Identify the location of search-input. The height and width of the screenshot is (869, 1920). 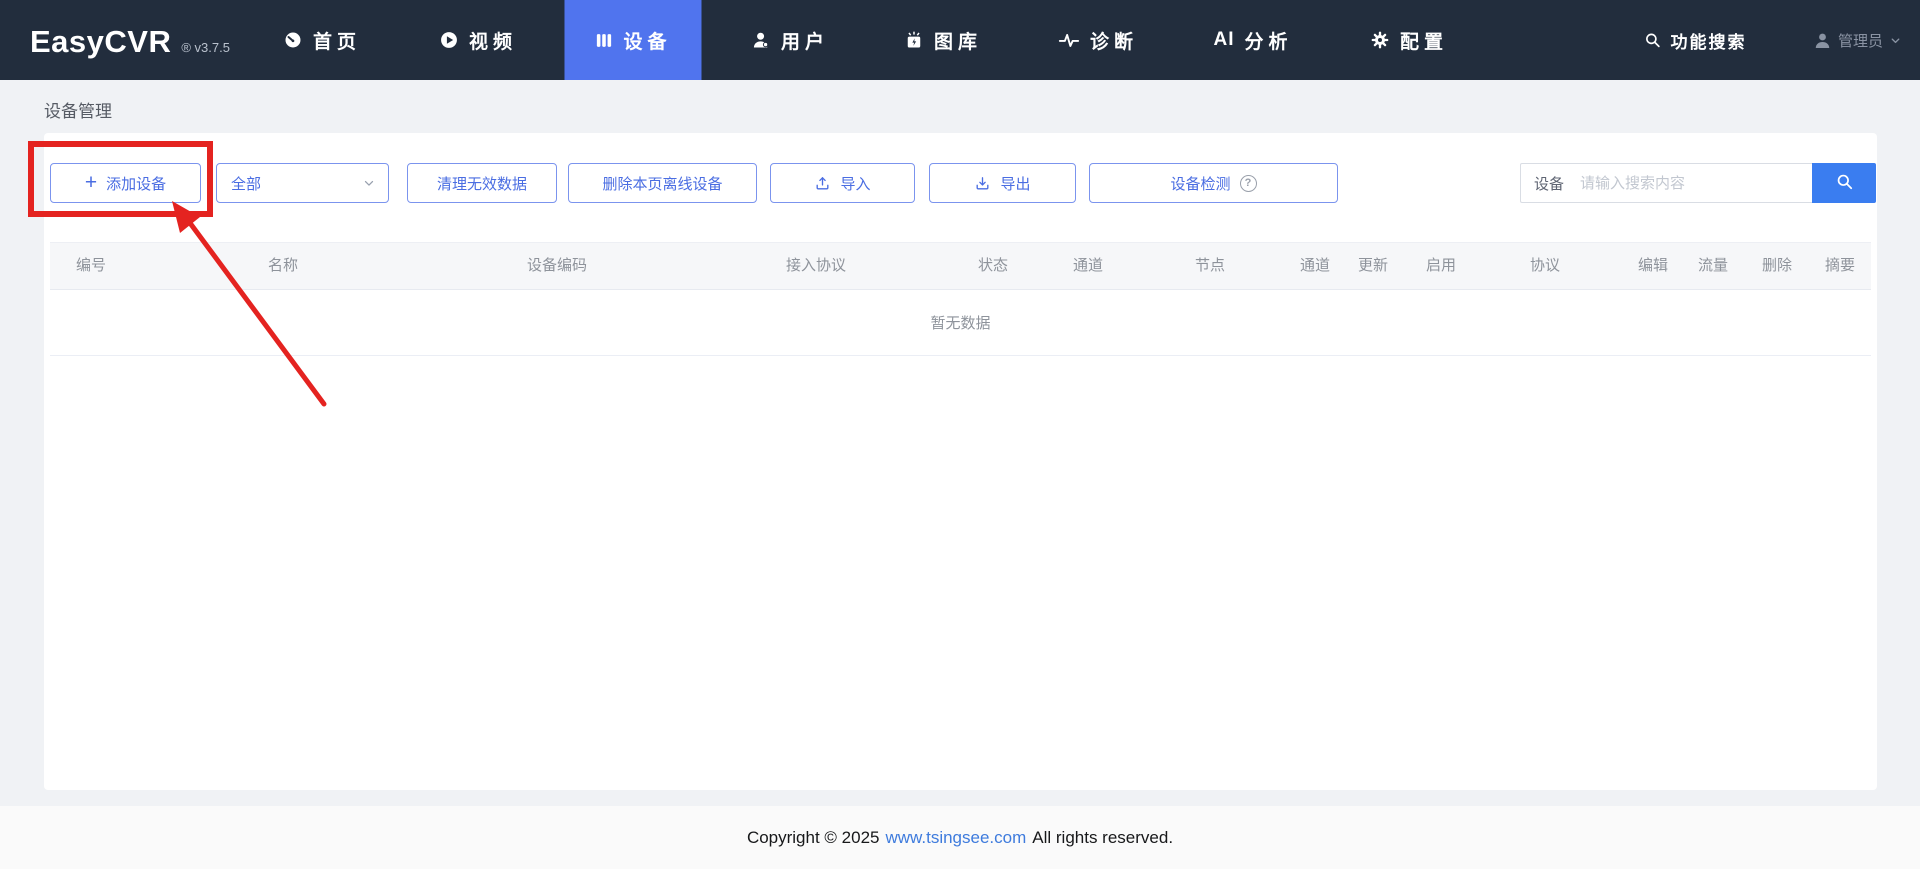
(1696, 183).